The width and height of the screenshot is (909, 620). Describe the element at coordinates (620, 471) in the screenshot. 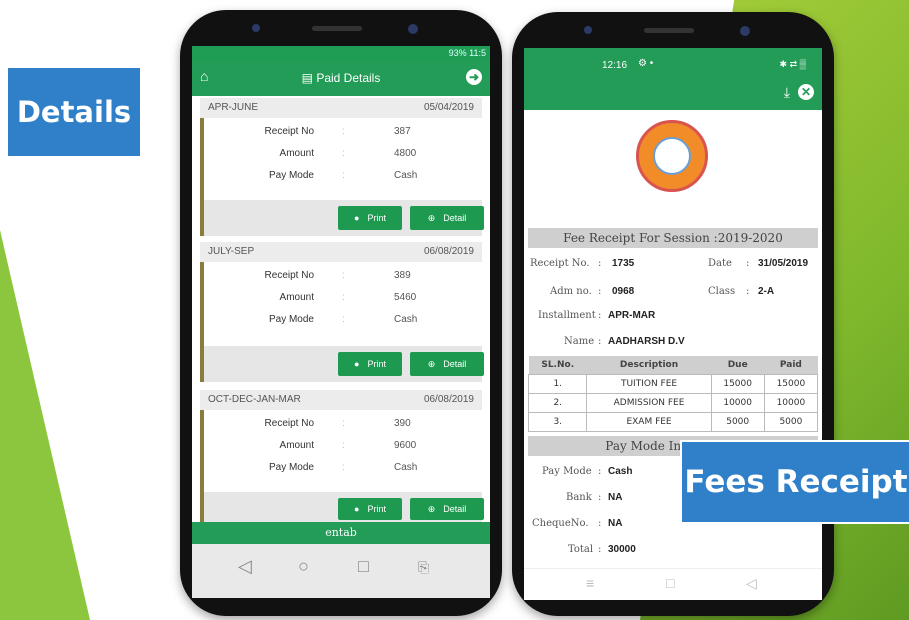

I see `paymode: Cash` at that location.